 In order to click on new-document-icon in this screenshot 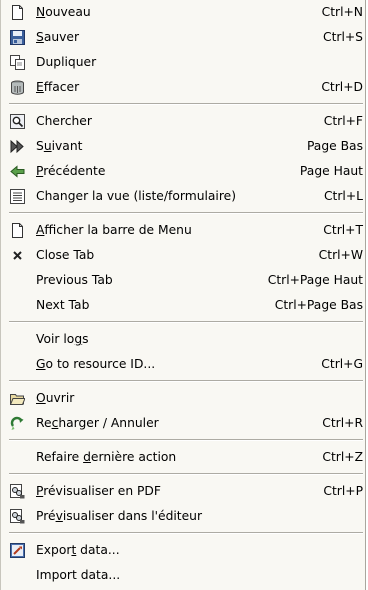, I will do `click(17, 12)`.